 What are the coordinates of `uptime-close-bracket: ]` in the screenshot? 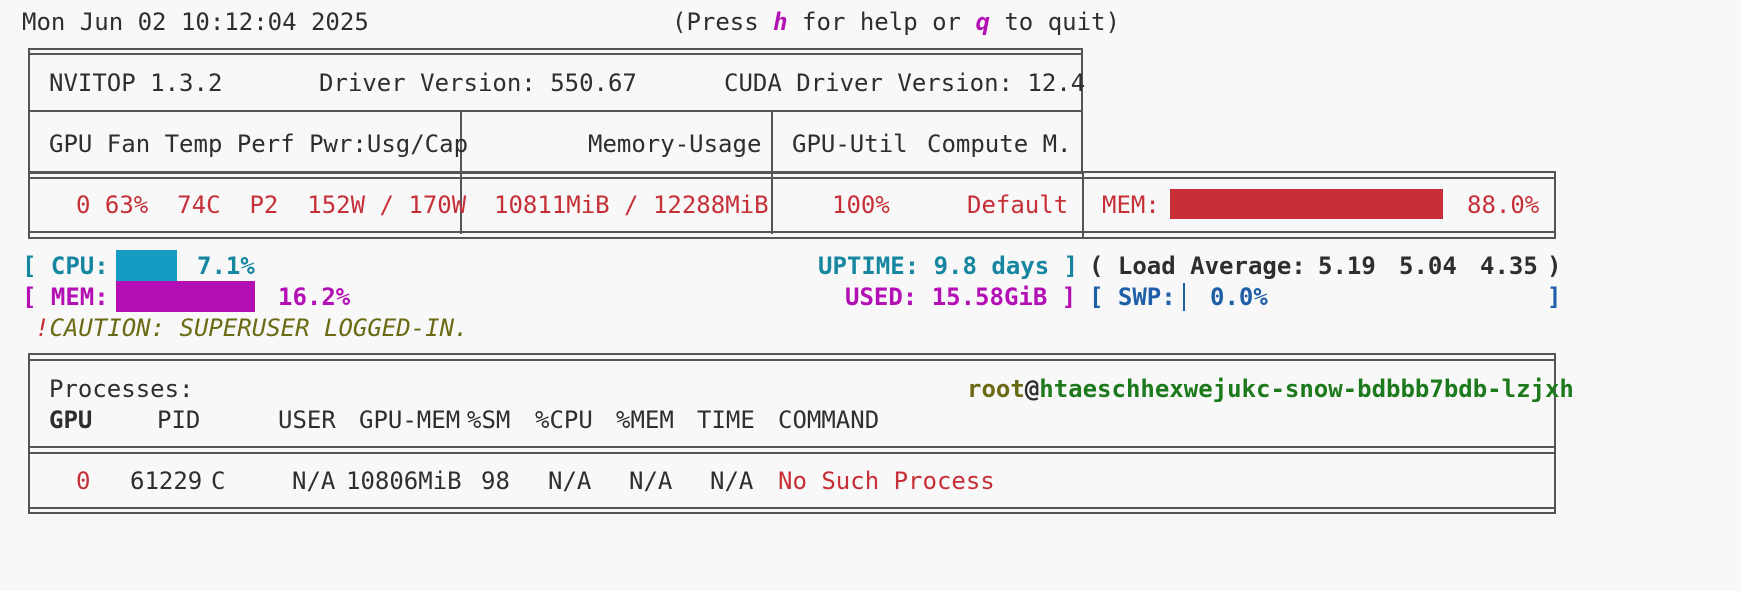 It's located at (1071, 266).